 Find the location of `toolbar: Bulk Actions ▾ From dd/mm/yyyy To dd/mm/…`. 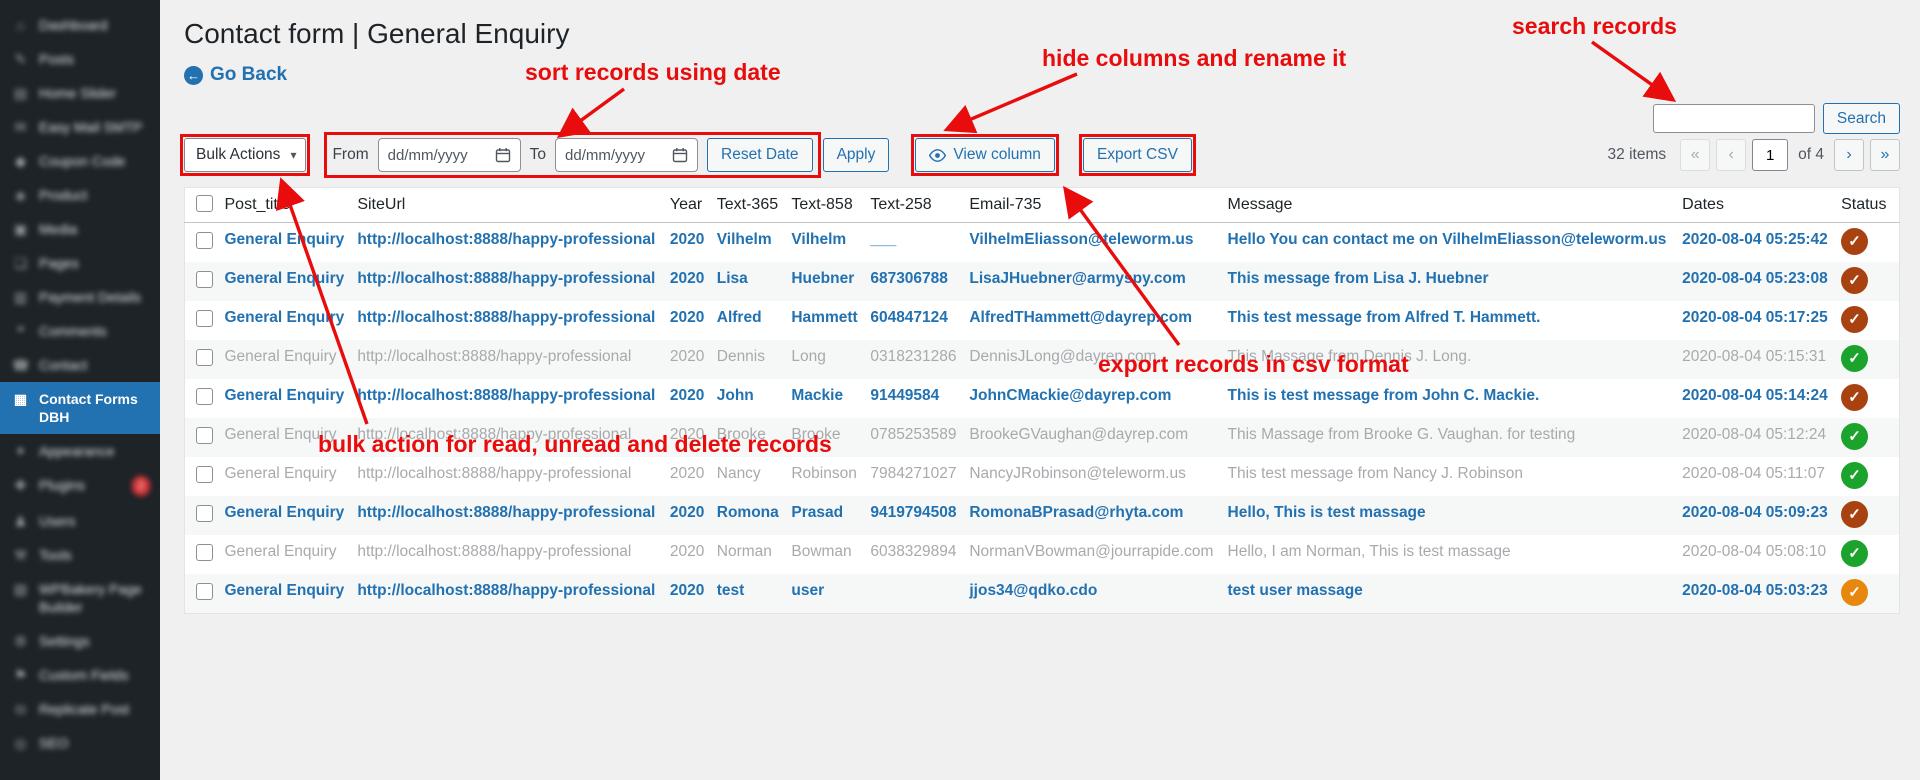

toolbar: Bulk Actions ▾ From dd/mm/yyyy To dd/mm/… is located at coordinates (1039, 155).